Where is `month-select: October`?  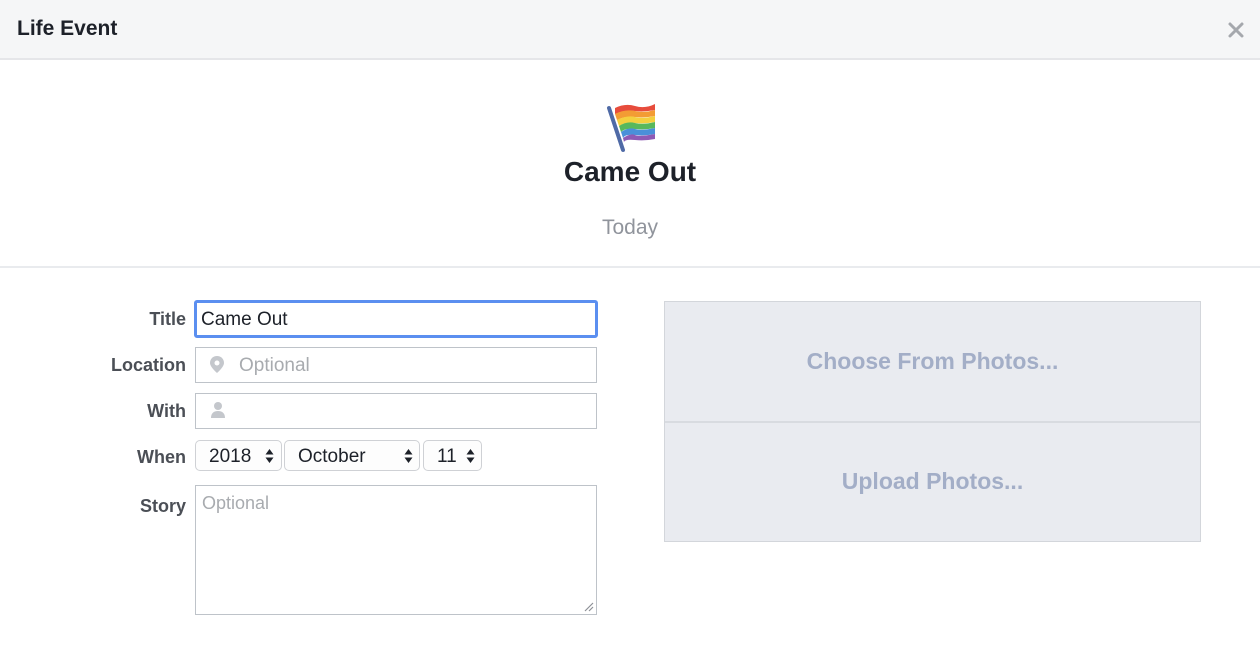
month-select: October is located at coordinates (352, 455).